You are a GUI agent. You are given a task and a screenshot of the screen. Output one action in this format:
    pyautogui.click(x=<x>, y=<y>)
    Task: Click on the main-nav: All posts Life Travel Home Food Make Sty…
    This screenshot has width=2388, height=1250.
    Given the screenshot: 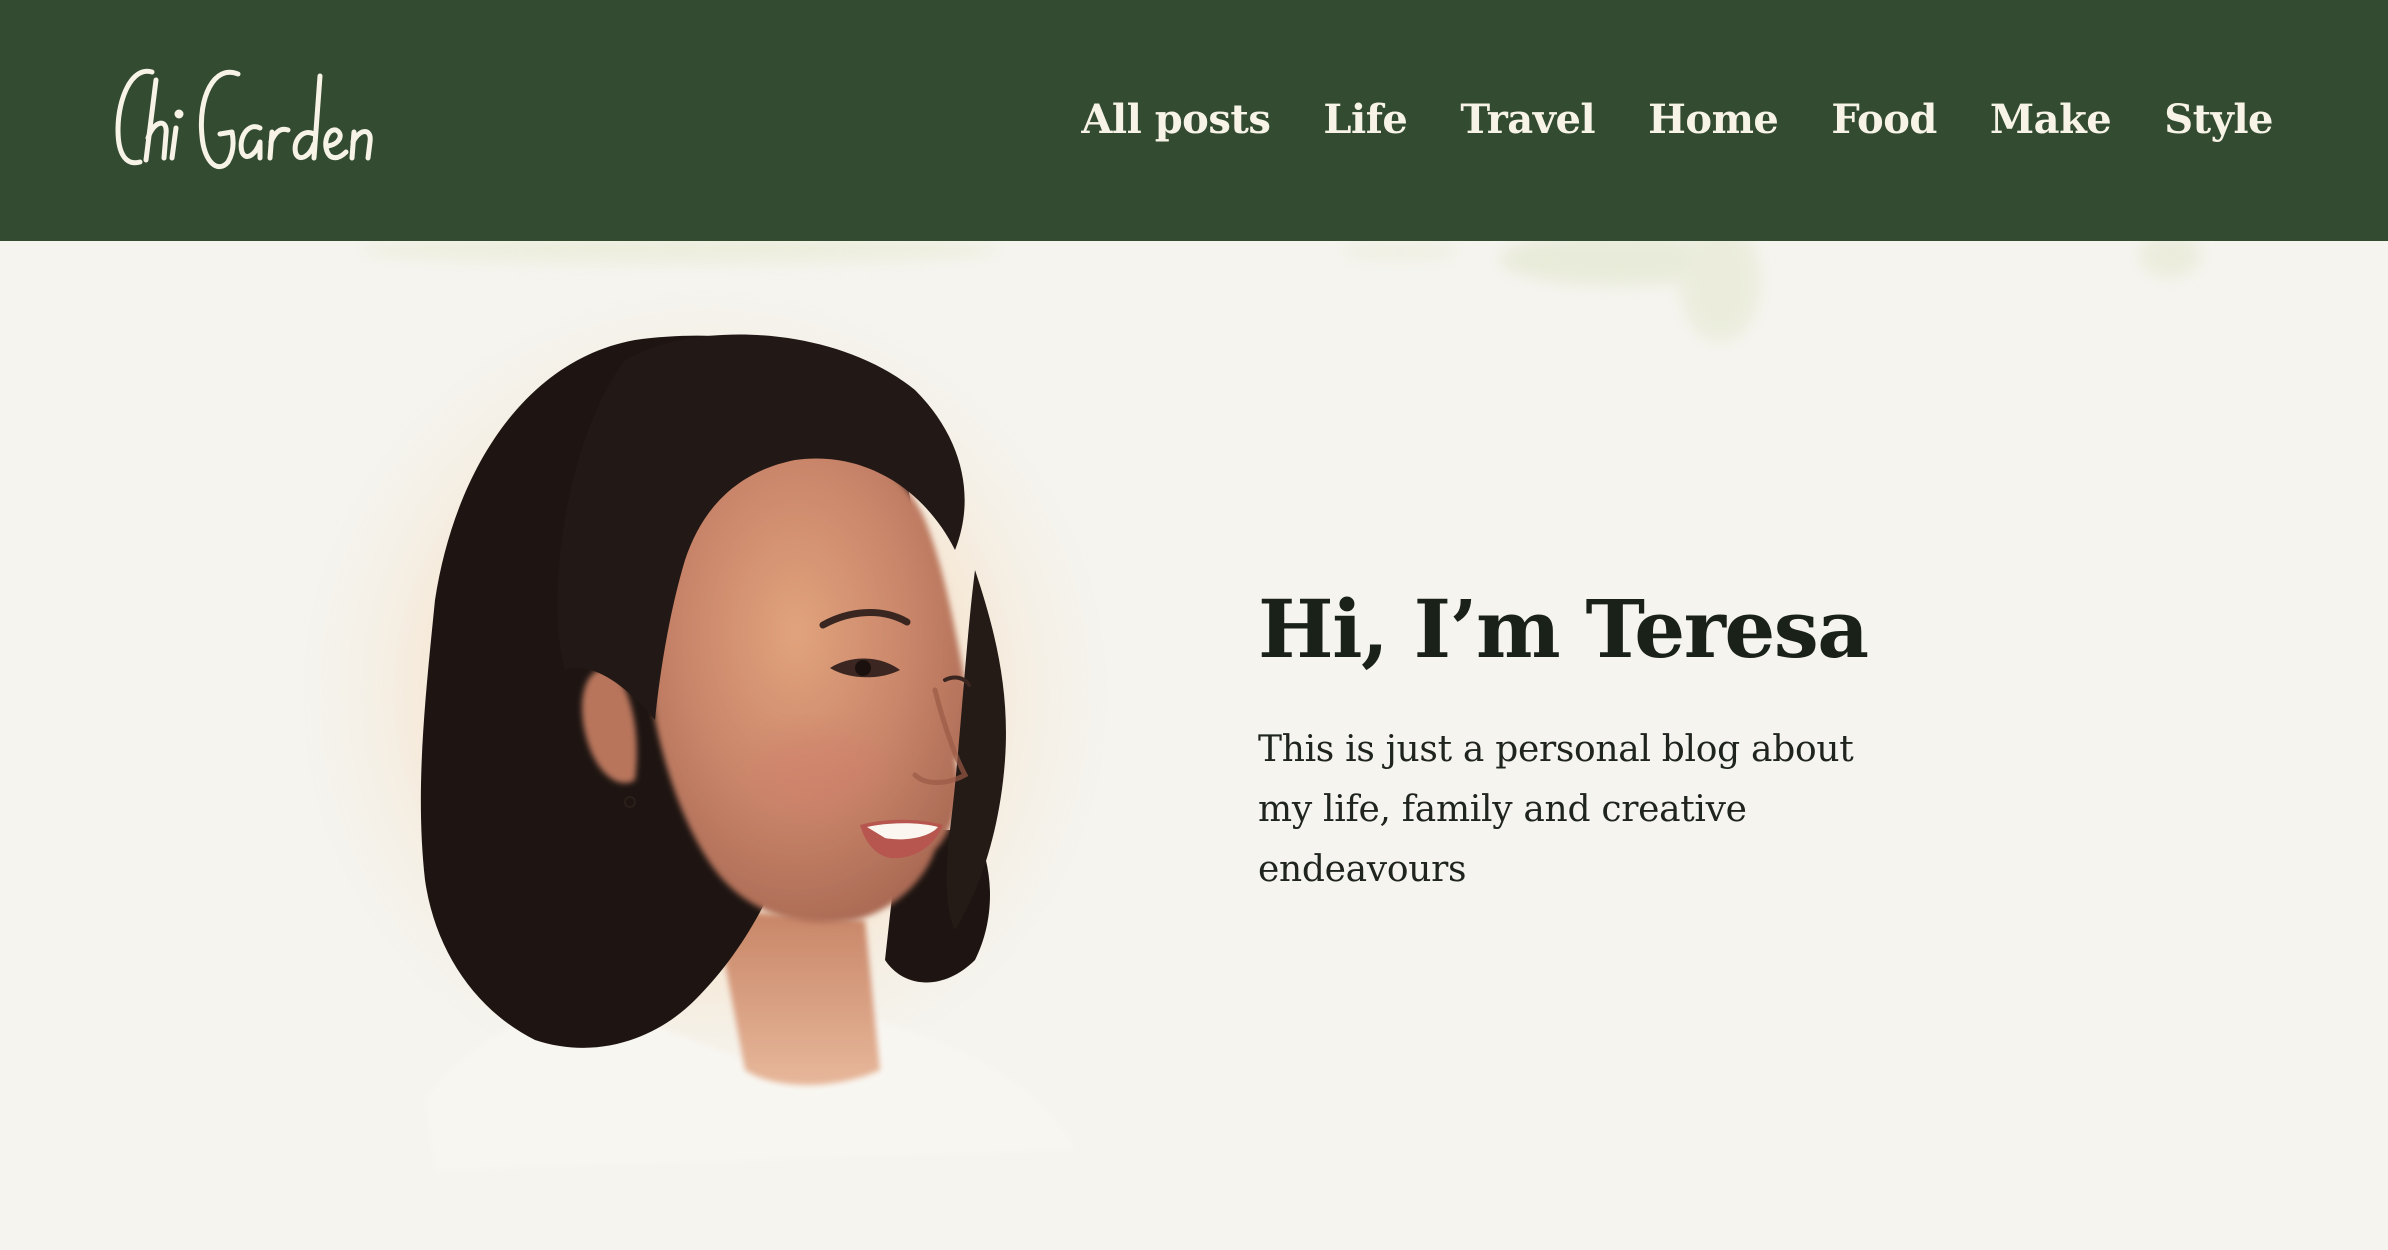 What is the action you would take?
    pyautogui.click(x=1677, y=120)
    